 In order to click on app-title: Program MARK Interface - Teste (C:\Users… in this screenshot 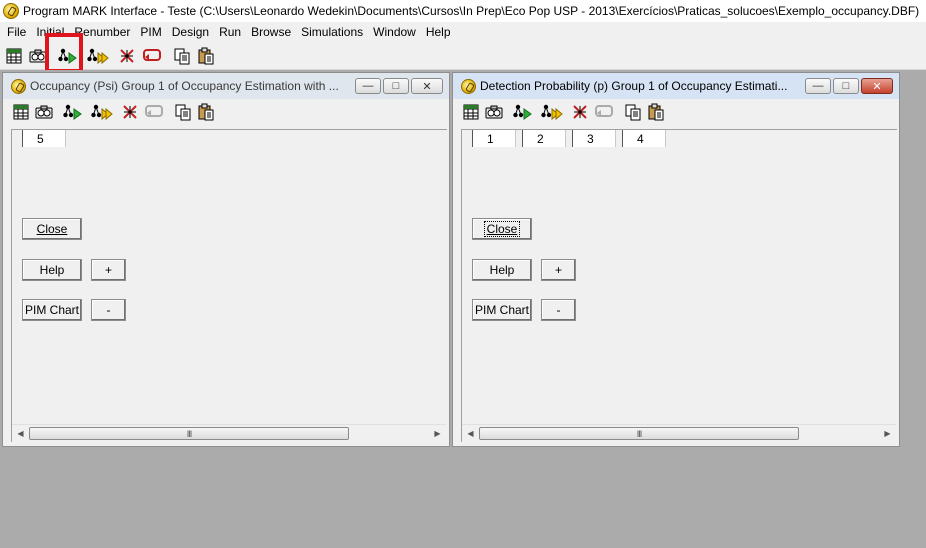, I will do `click(471, 11)`.